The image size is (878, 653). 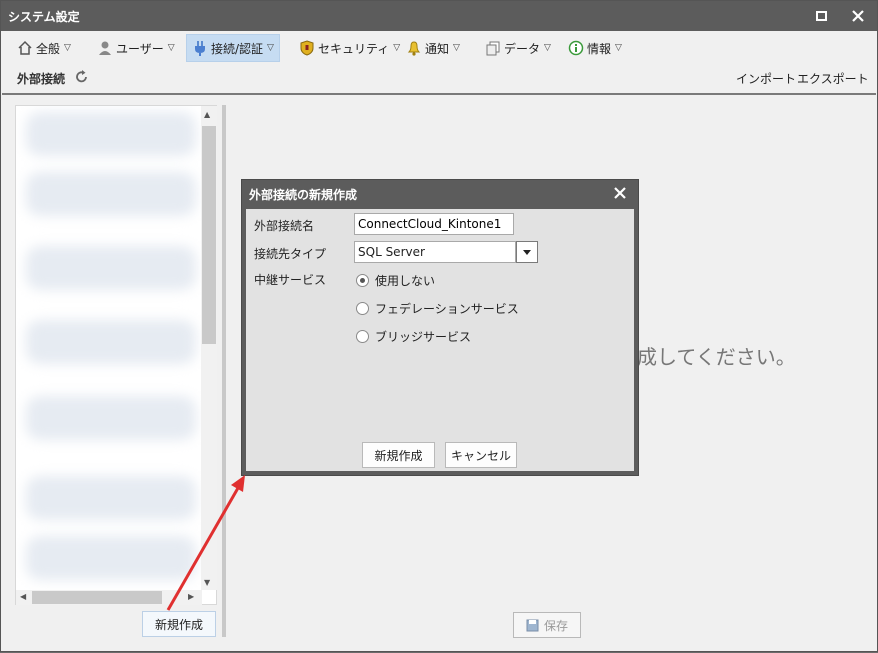 I want to click on connection-type-label: 接続先タイプ, so click(x=290, y=254).